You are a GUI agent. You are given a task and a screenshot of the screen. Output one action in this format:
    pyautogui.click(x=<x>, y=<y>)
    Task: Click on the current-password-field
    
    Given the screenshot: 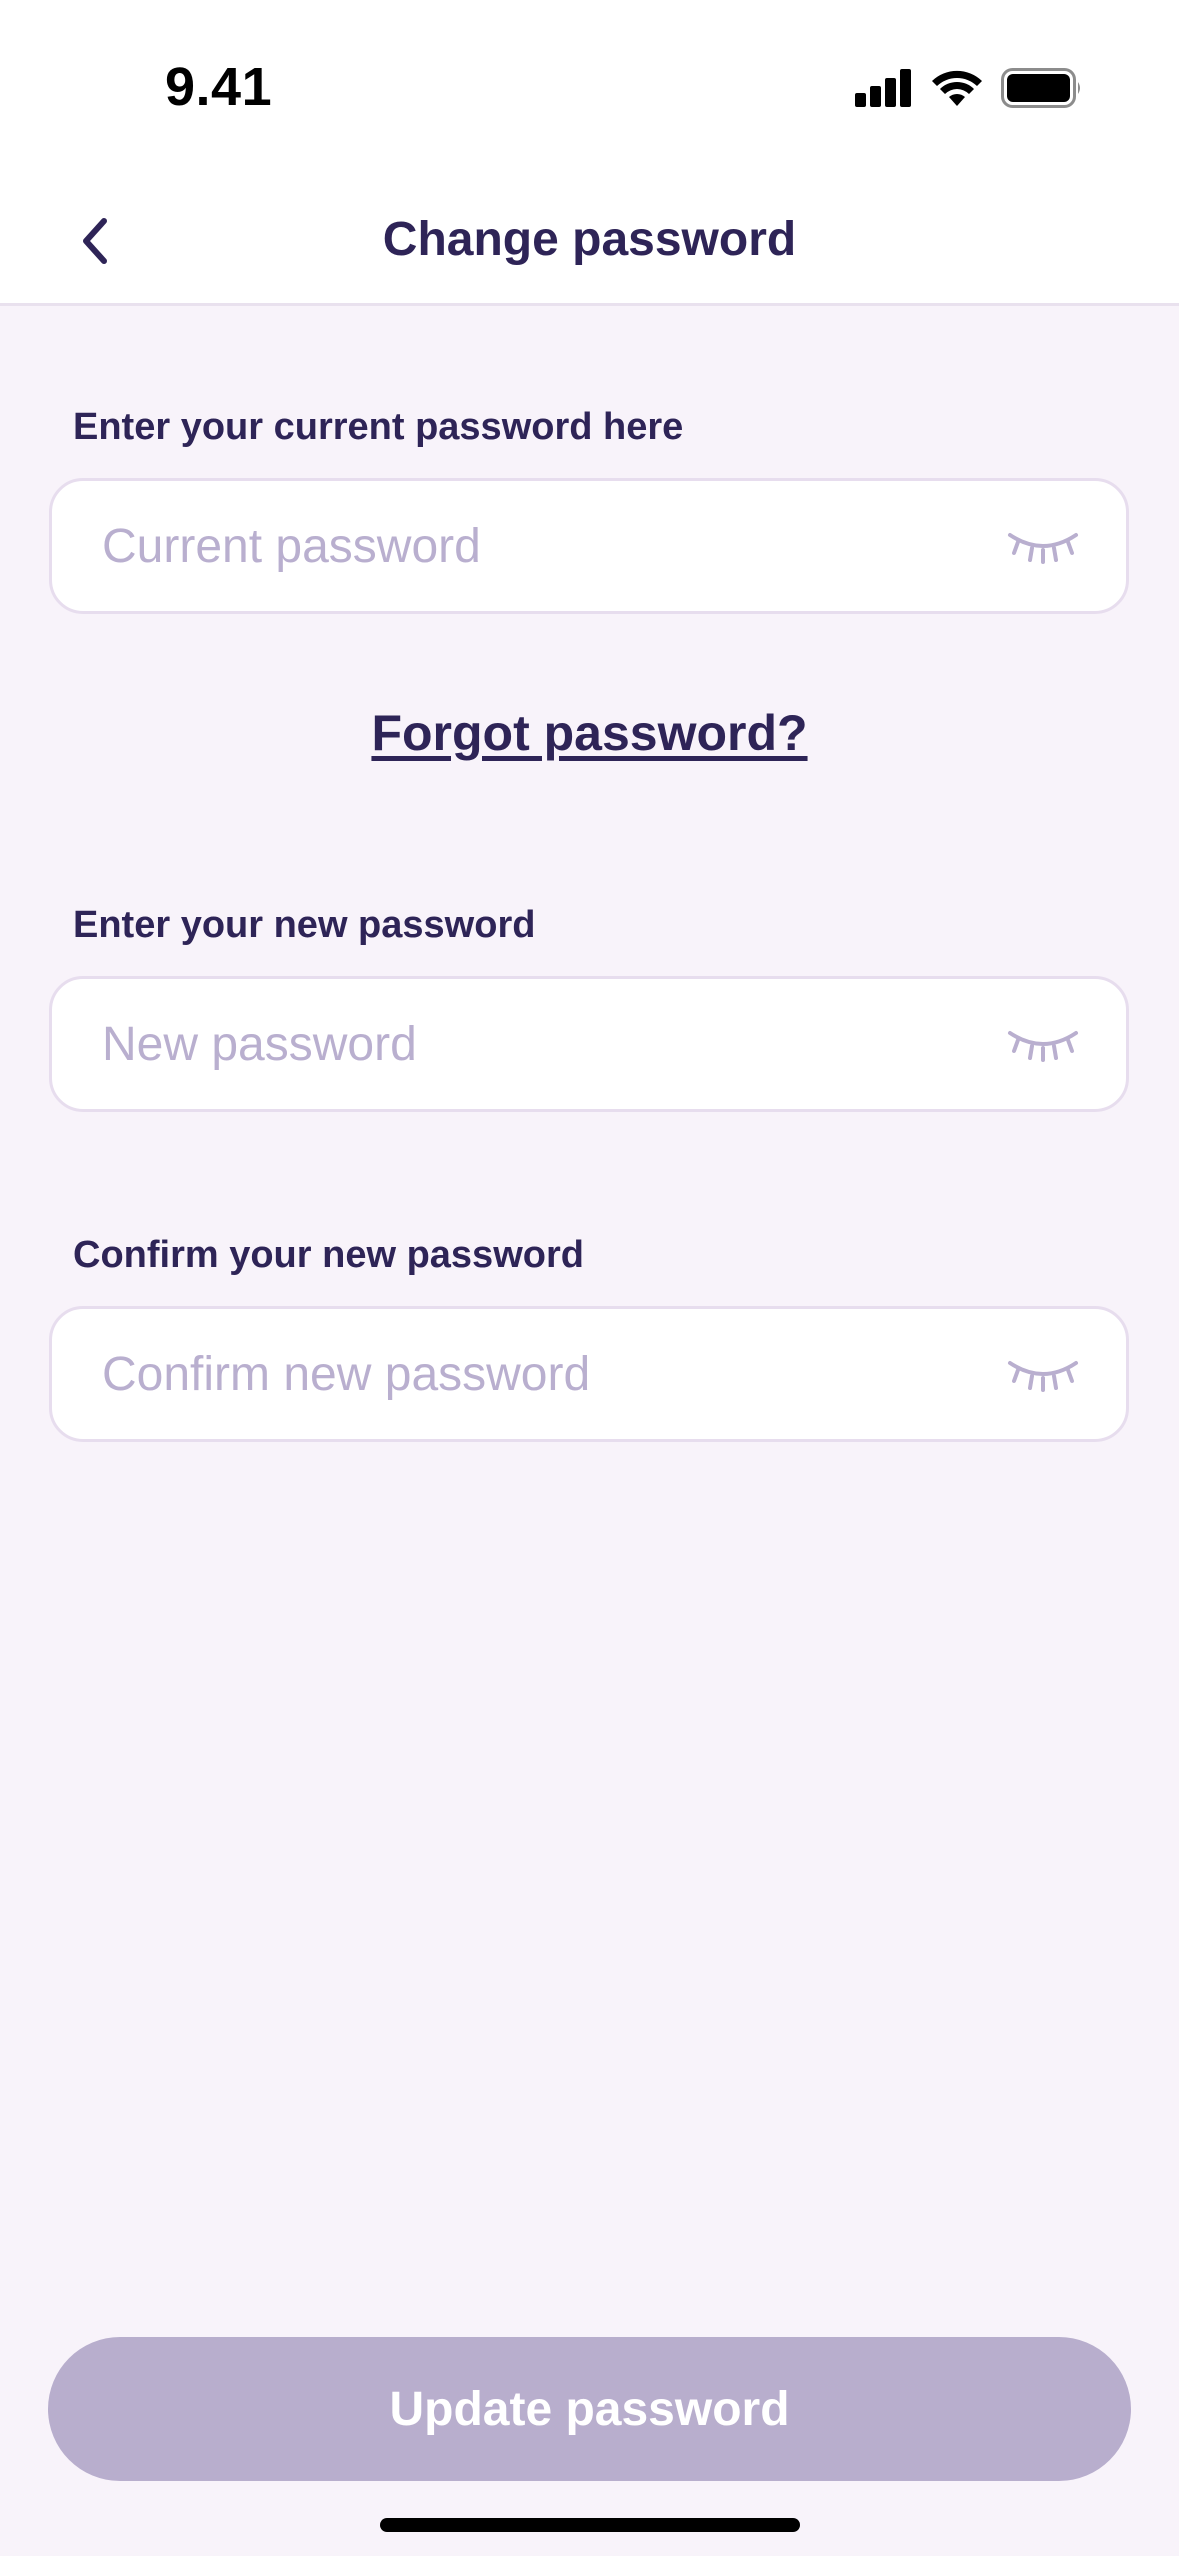 What is the action you would take?
    pyautogui.click(x=589, y=546)
    